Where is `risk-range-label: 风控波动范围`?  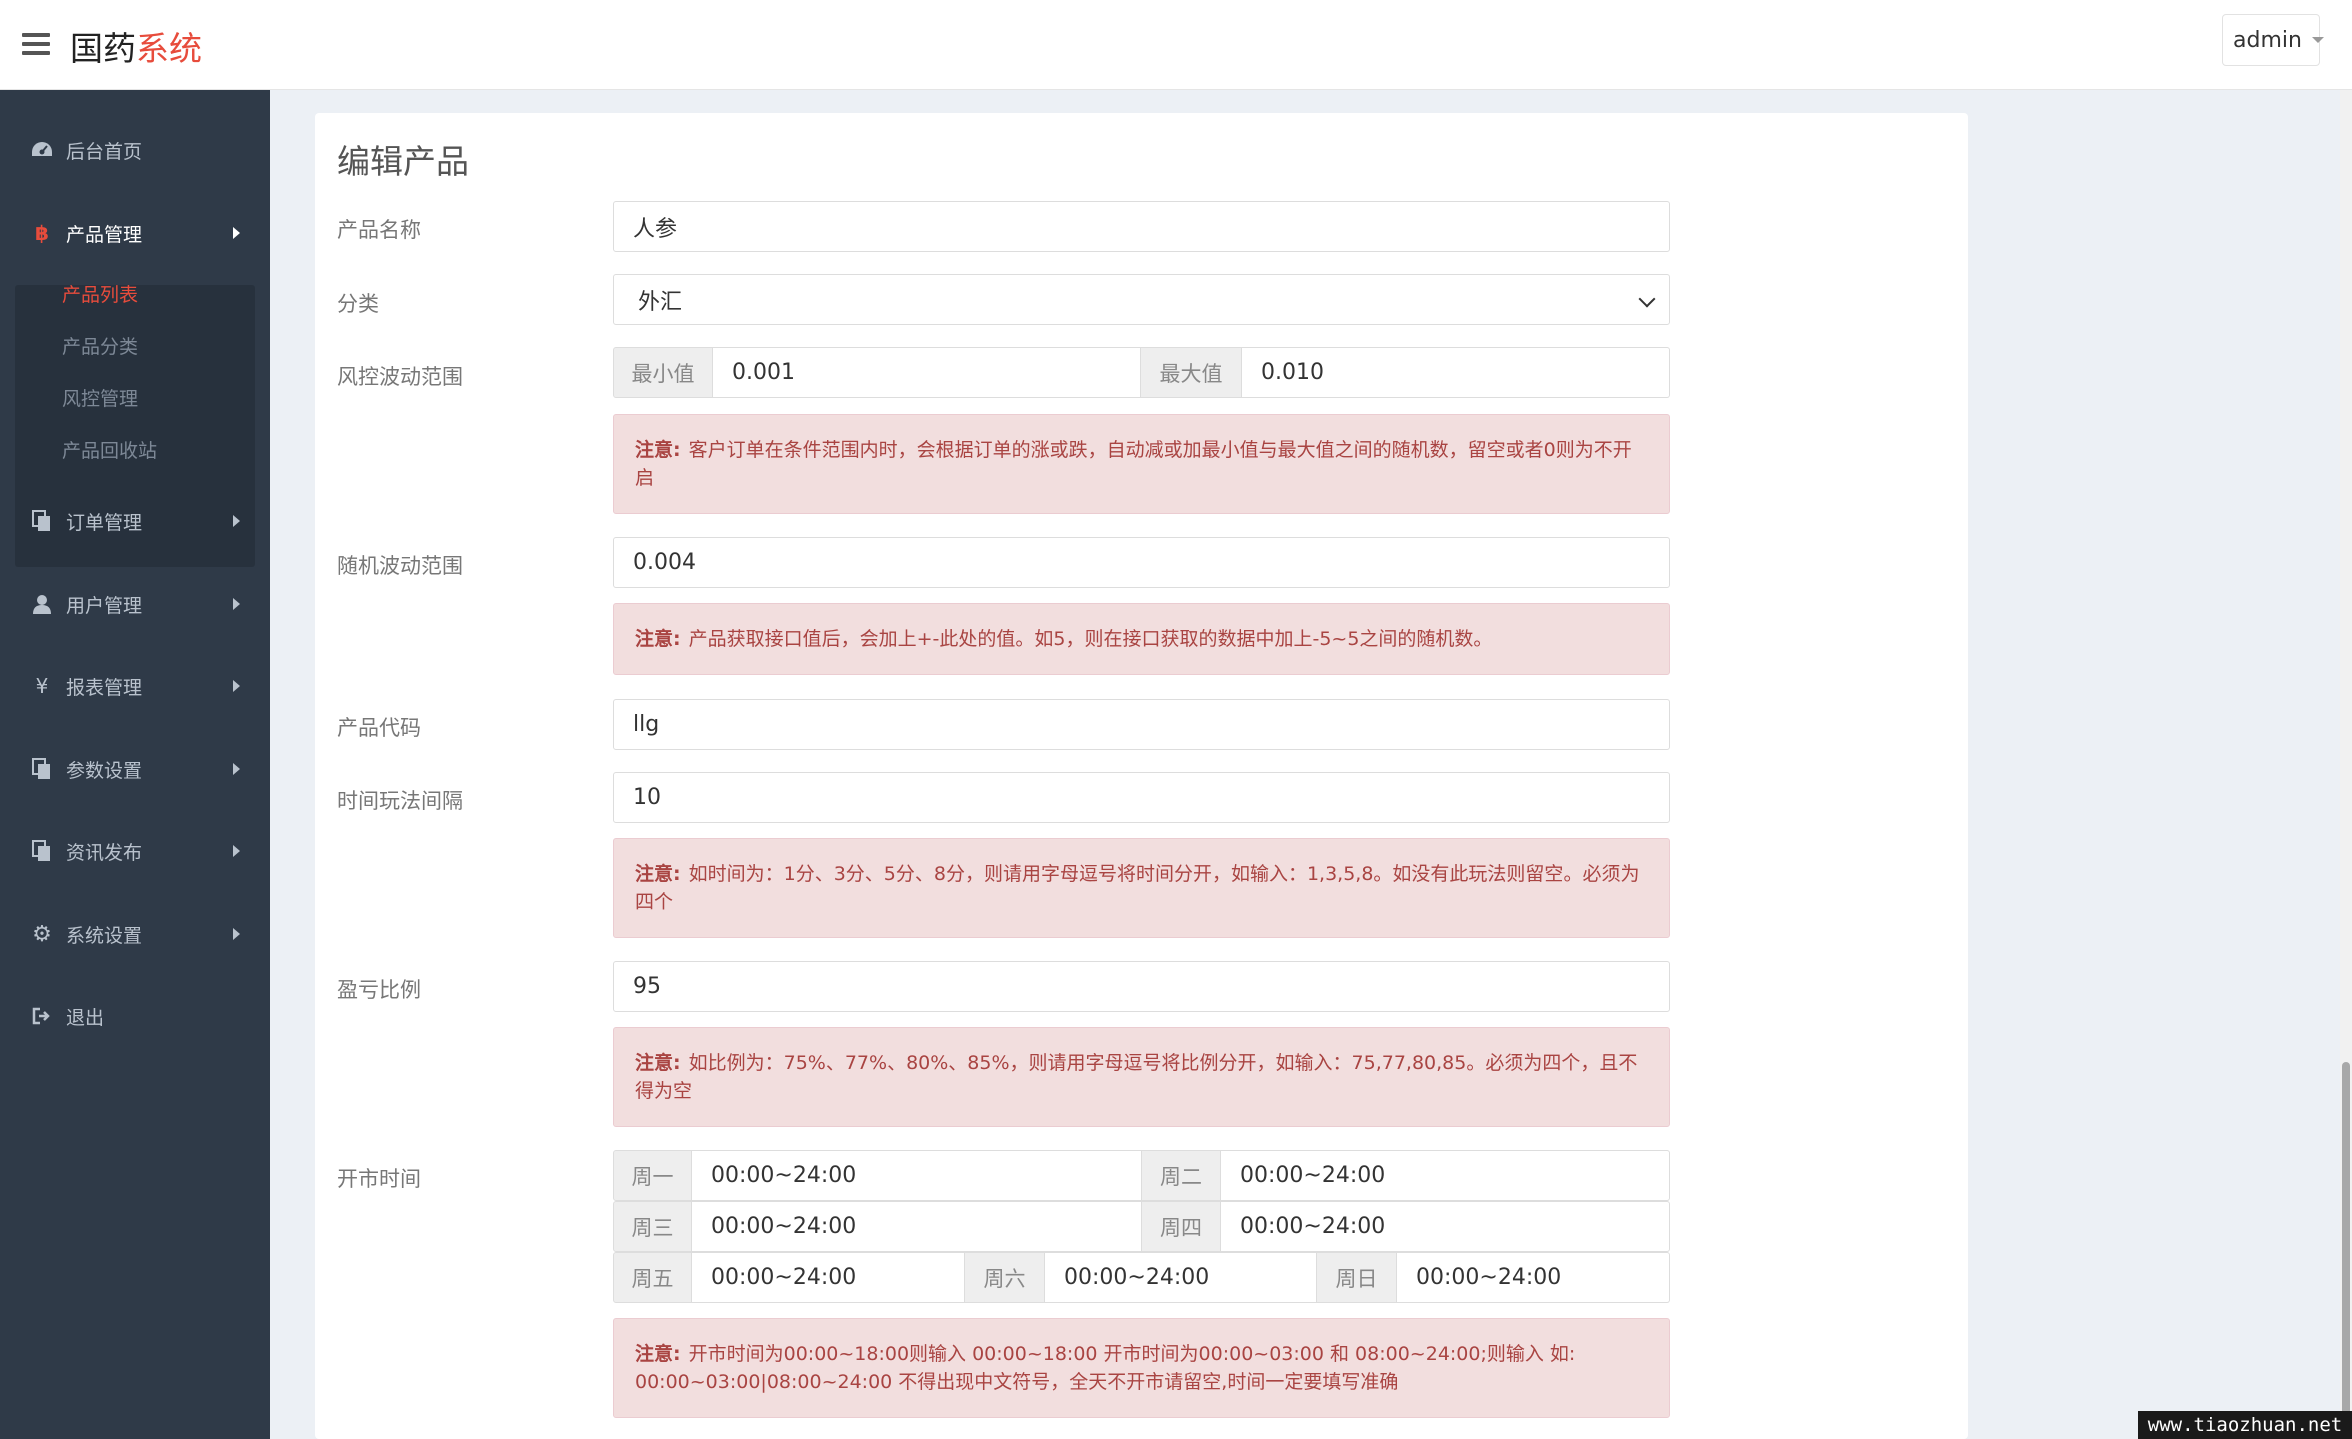
risk-range-label: 风控波动范围 is located at coordinates (400, 377).